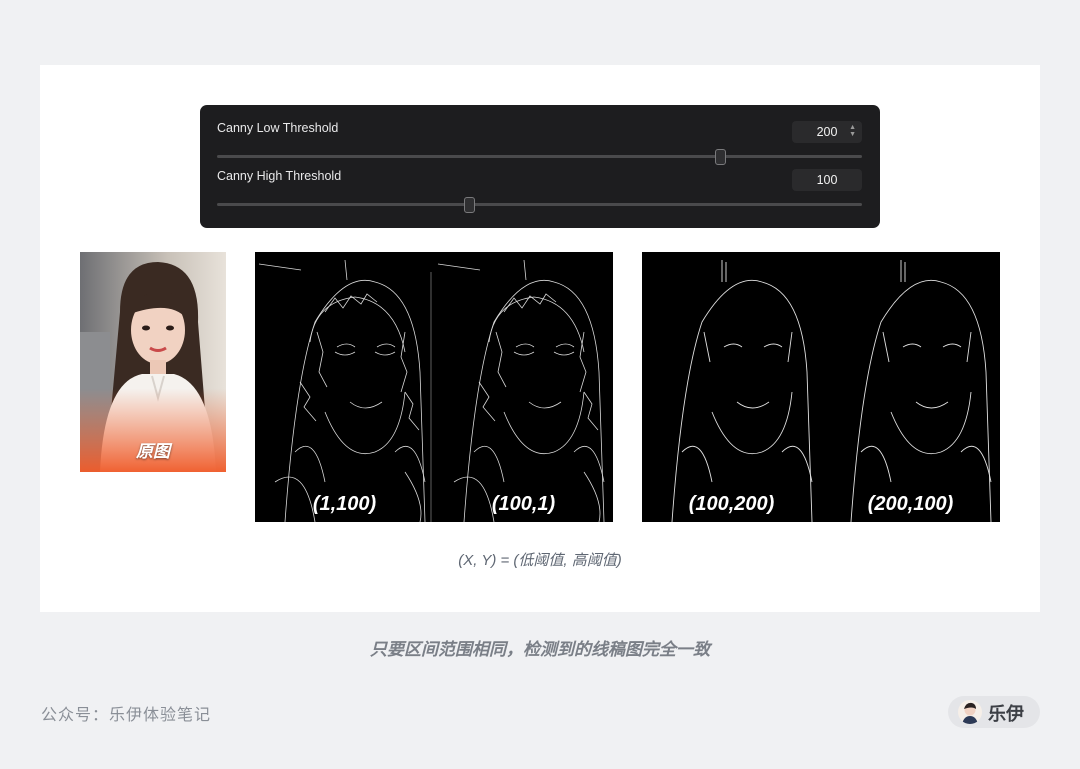 The image size is (1080, 769). Describe the element at coordinates (469, 205) in the screenshot. I see `high-threshold-slider-thumb` at that location.